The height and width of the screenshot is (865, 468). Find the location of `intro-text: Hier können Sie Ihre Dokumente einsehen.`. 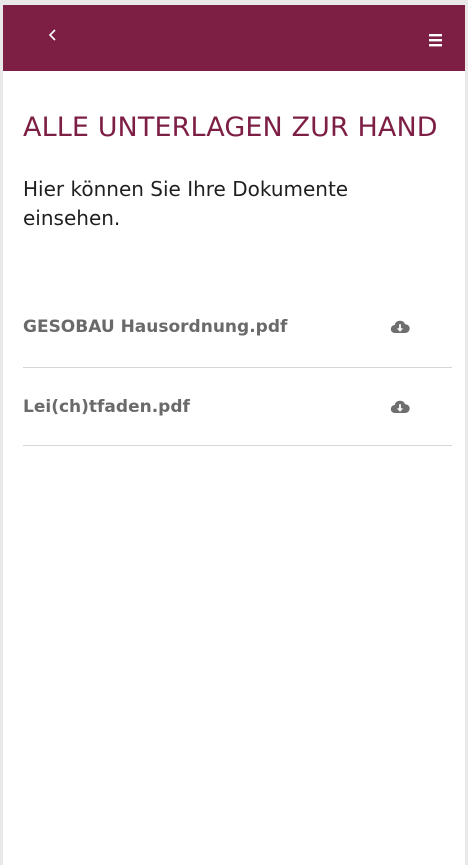

intro-text: Hier können Sie Ihre Dokumente einsehen. is located at coordinates (186, 203).